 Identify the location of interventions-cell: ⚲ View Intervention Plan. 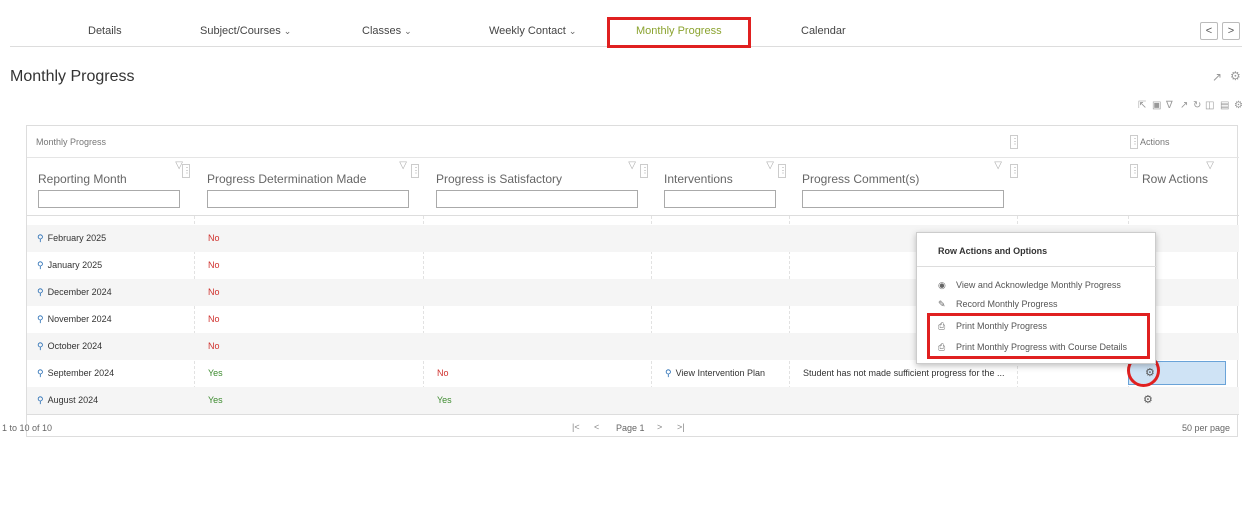
(715, 373).